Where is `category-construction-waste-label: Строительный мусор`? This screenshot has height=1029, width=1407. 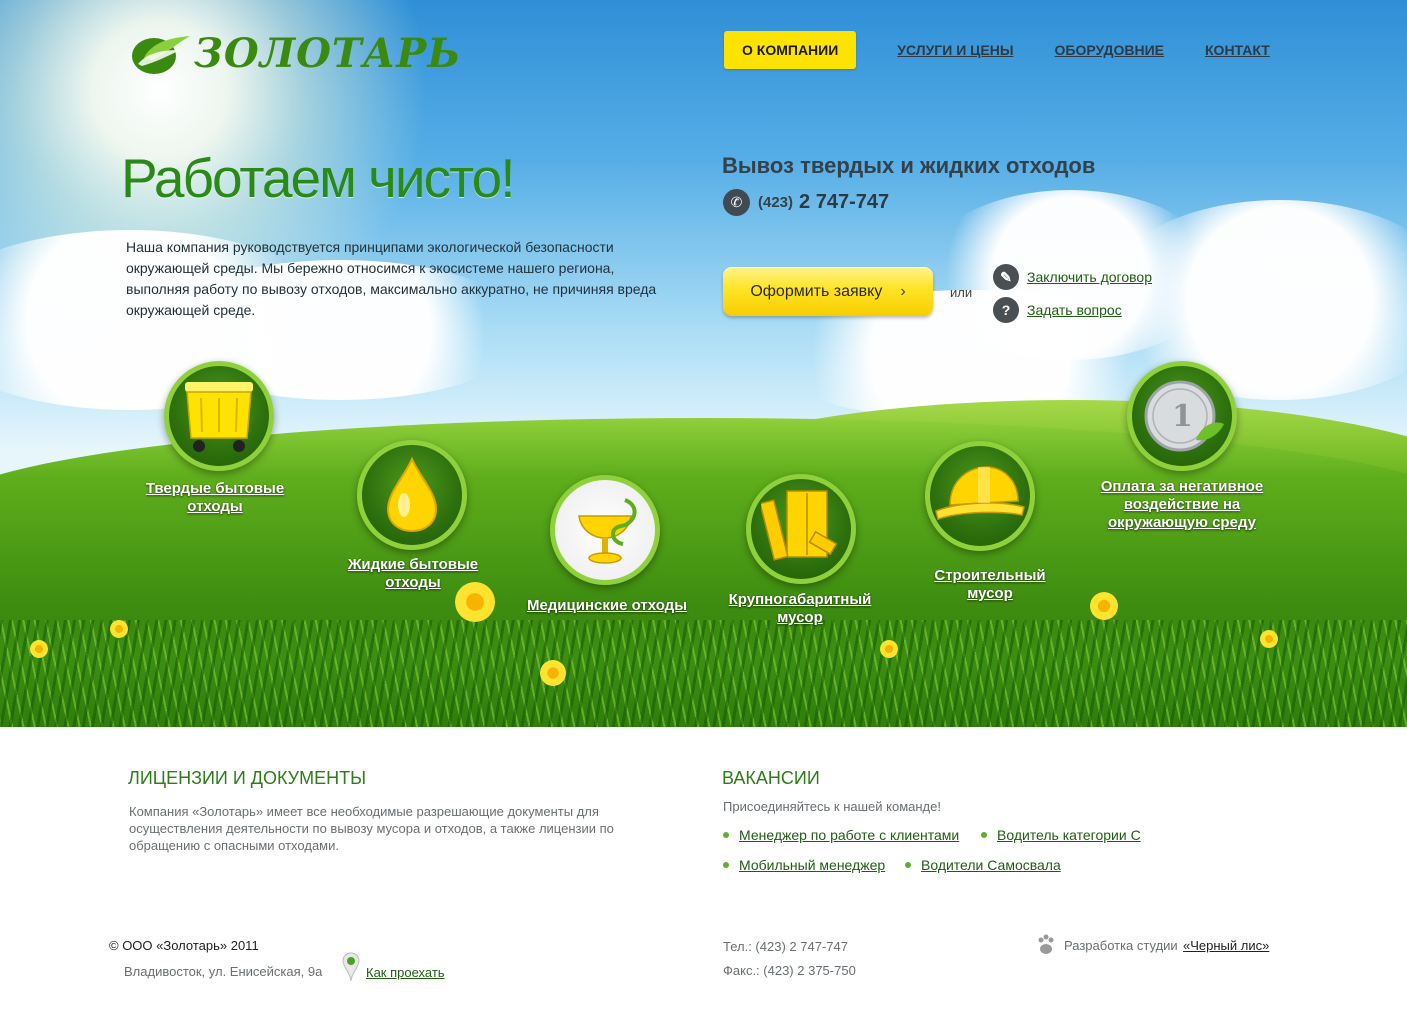 category-construction-waste-label: Строительный мусор is located at coordinates (990, 585).